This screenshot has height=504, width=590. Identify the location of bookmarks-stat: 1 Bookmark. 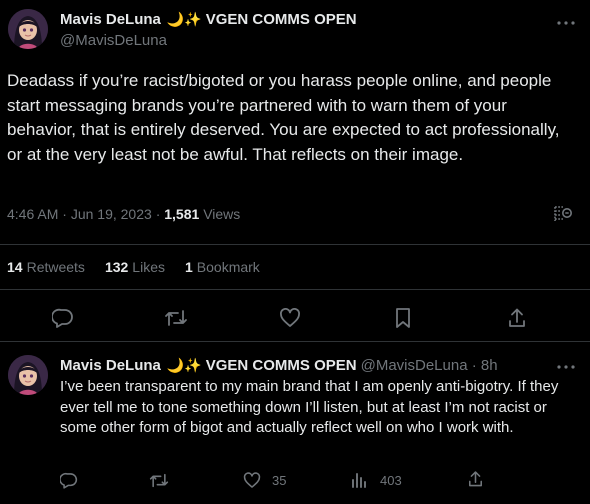
(222, 267).